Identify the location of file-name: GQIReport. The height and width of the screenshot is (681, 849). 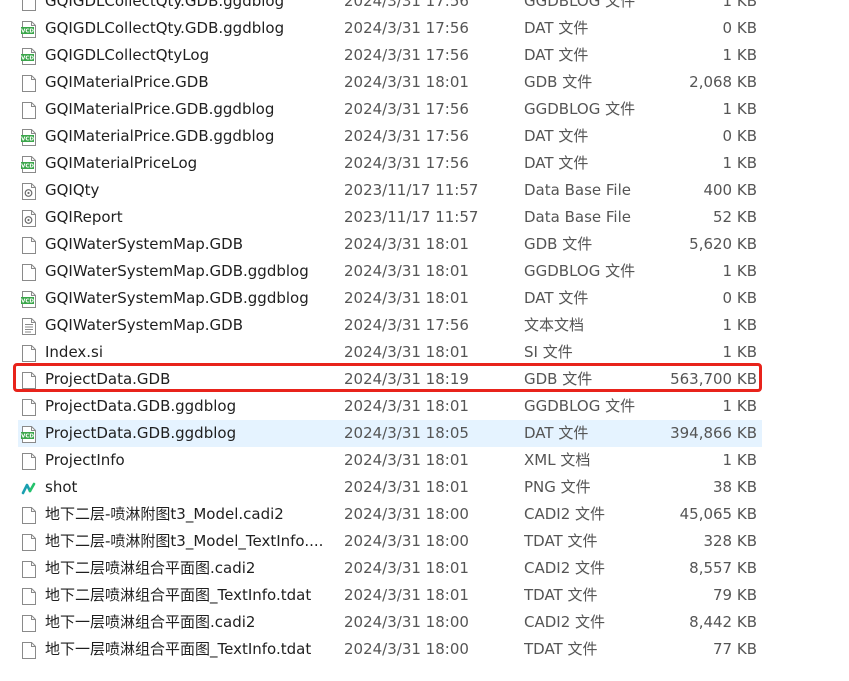
(84, 217).